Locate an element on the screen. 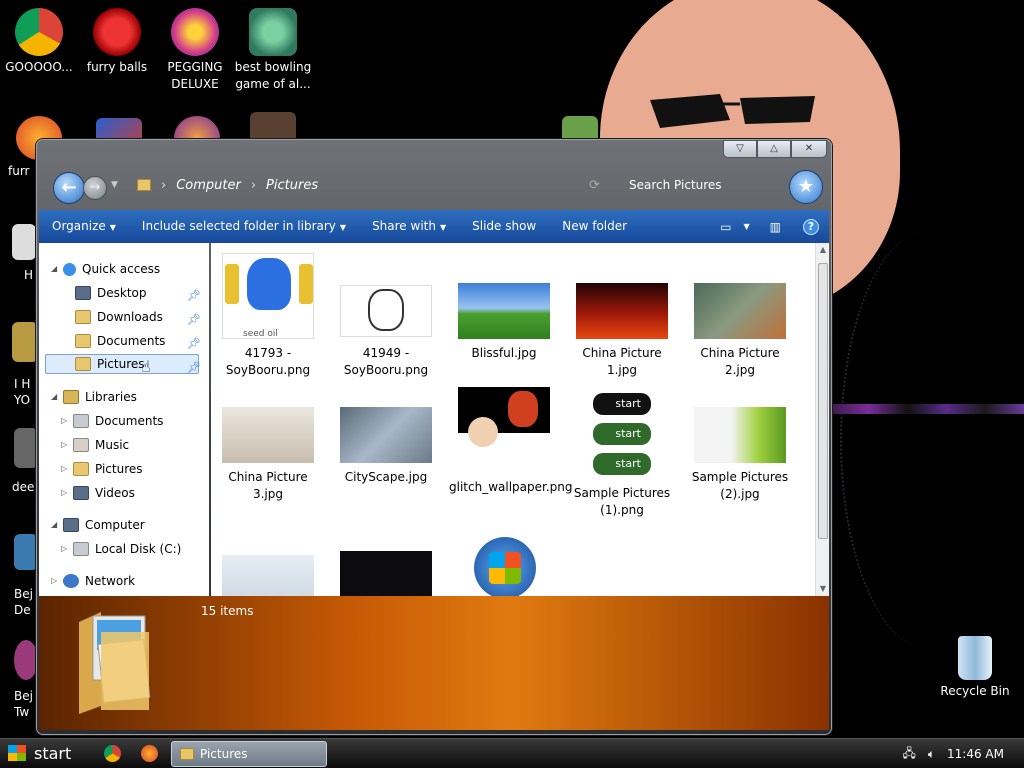 The height and width of the screenshot is (768, 1024). organize-button: Organize ▼ is located at coordinates (84, 226).